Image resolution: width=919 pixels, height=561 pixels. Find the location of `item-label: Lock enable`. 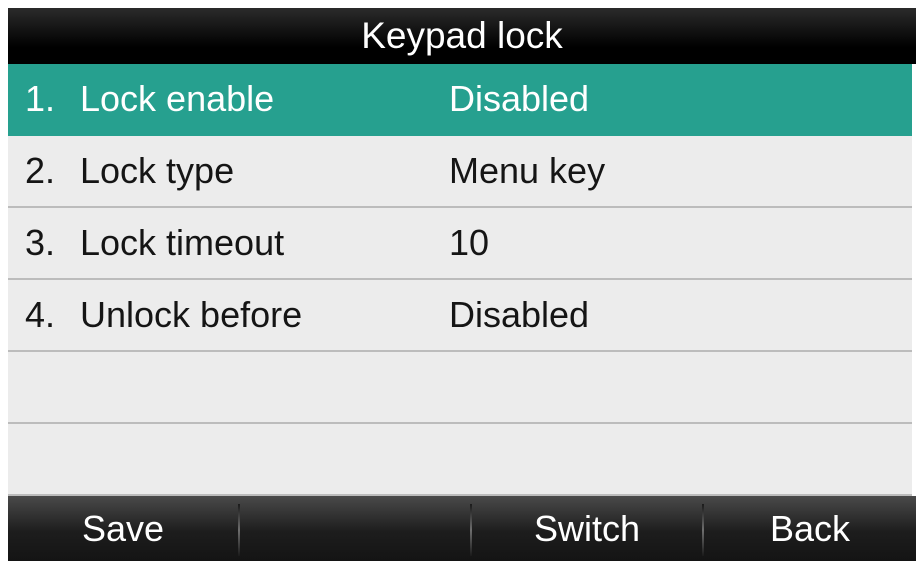

item-label: Lock enable is located at coordinates (177, 98).